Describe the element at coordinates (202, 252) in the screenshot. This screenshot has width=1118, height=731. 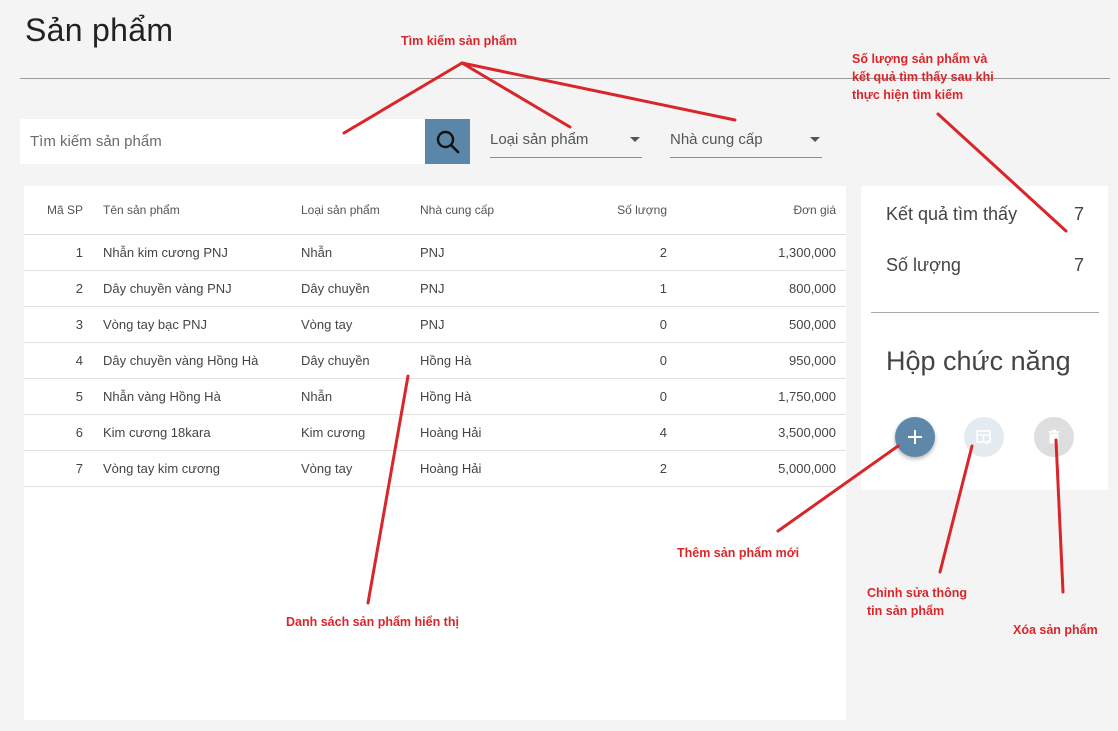
I see `cell-name: Nhẫn kim cương PNJ` at that location.